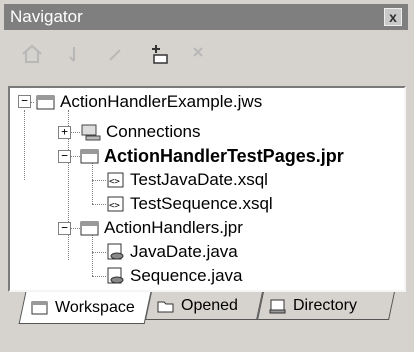  Describe the element at coordinates (64, 132) in the screenshot. I see `expand-toggle-connections: +` at that location.